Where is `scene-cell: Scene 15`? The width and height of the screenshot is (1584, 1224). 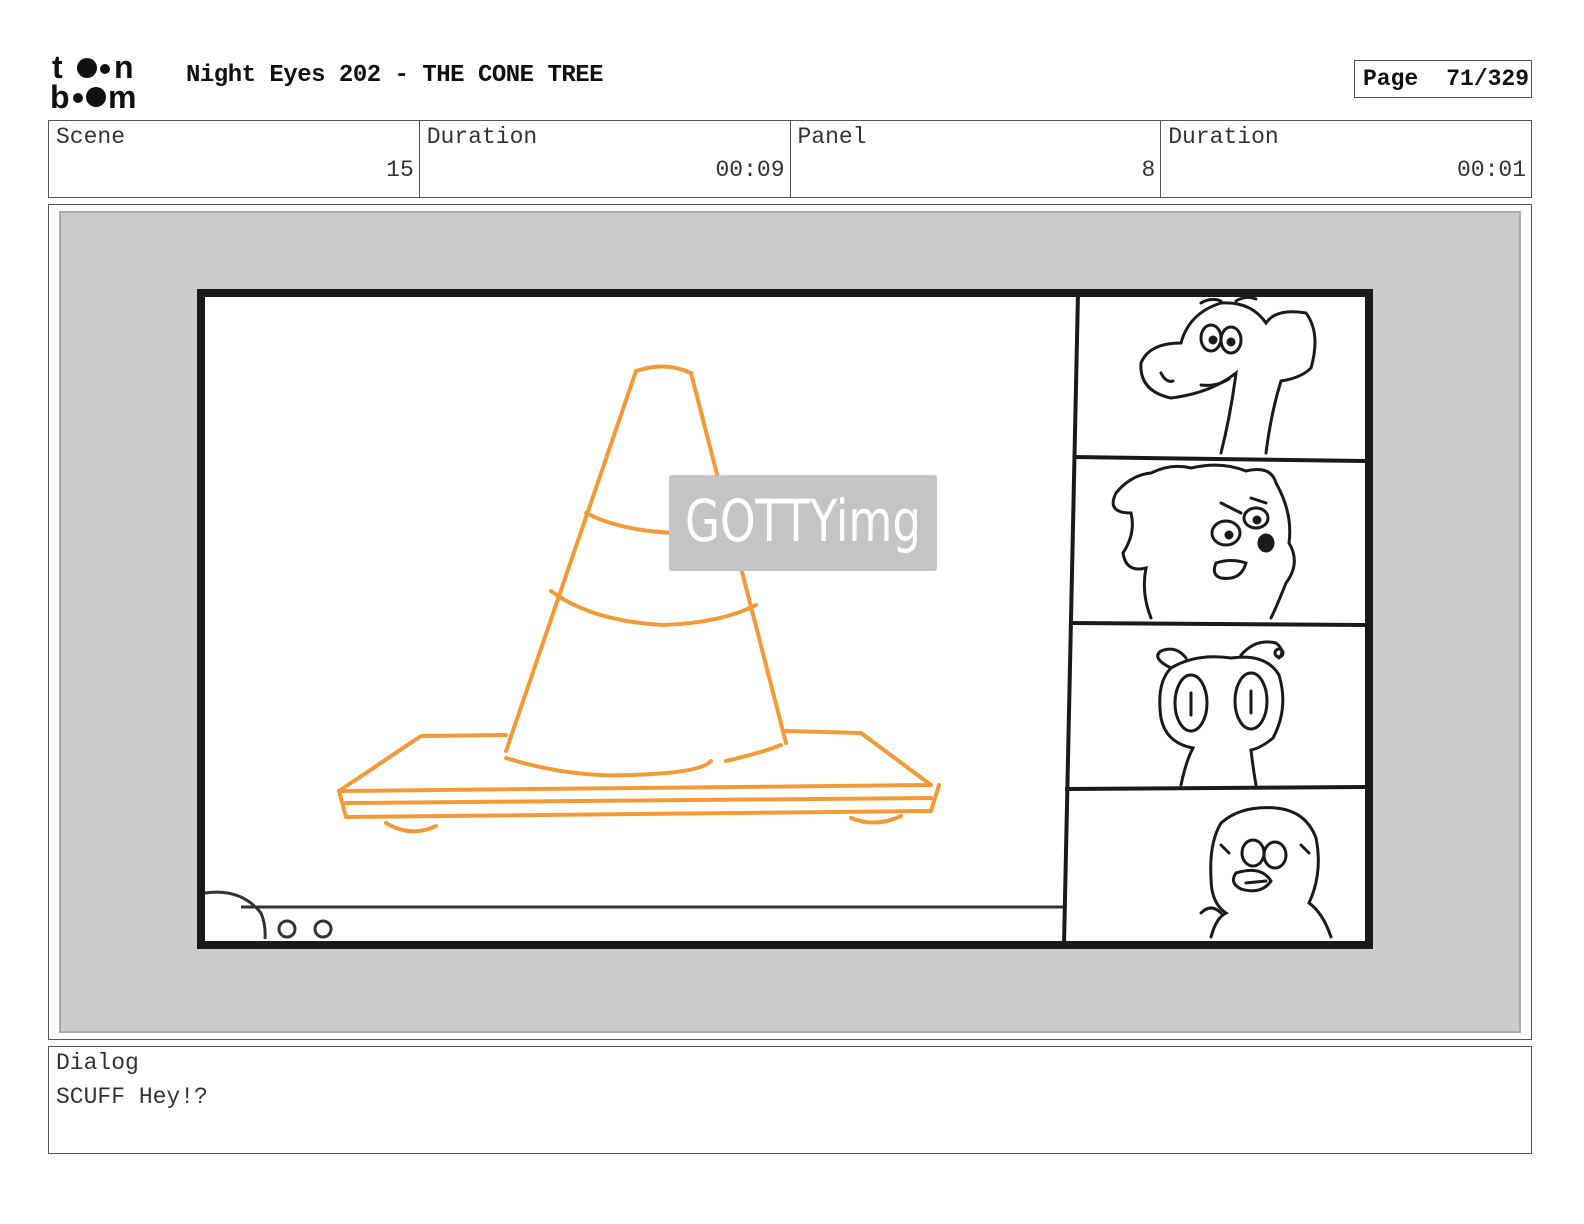 scene-cell: Scene 15 is located at coordinates (234, 159).